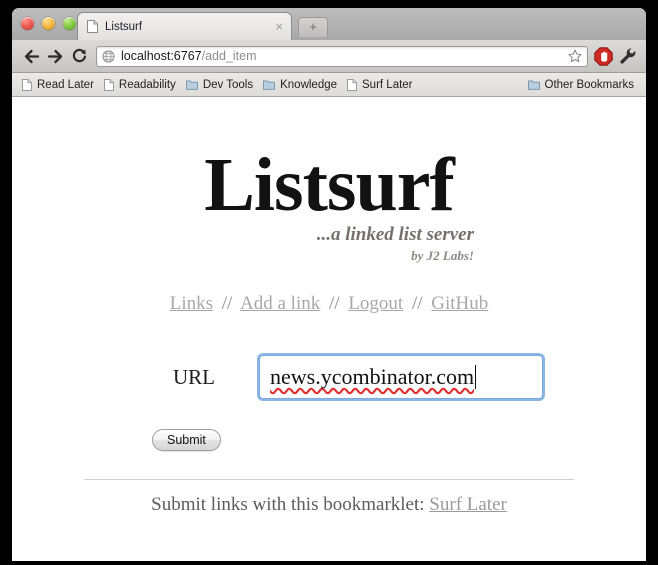 This screenshot has width=658, height=565. Describe the element at coordinates (279, 26) in the screenshot. I see `close-icon: ×` at that location.